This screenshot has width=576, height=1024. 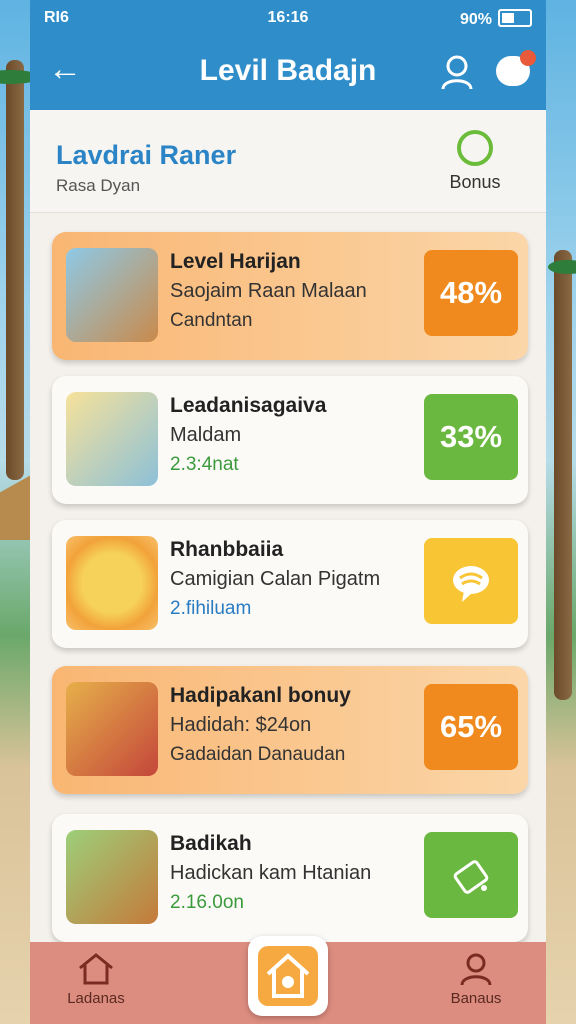 What do you see at coordinates (241, 725) in the screenshot?
I see `card-line2: Hadidah: $24on` at bounding box center [241, 725].